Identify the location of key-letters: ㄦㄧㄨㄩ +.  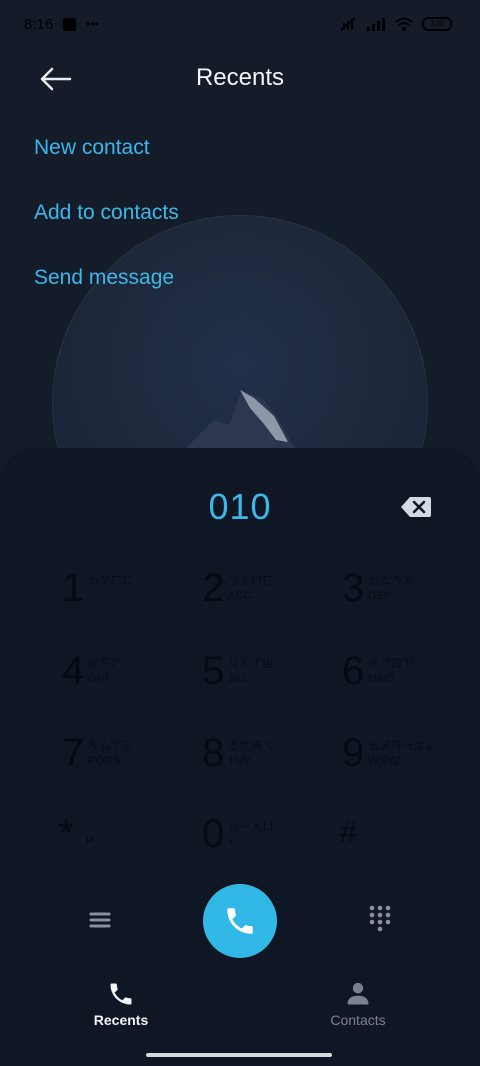
(251, 835).